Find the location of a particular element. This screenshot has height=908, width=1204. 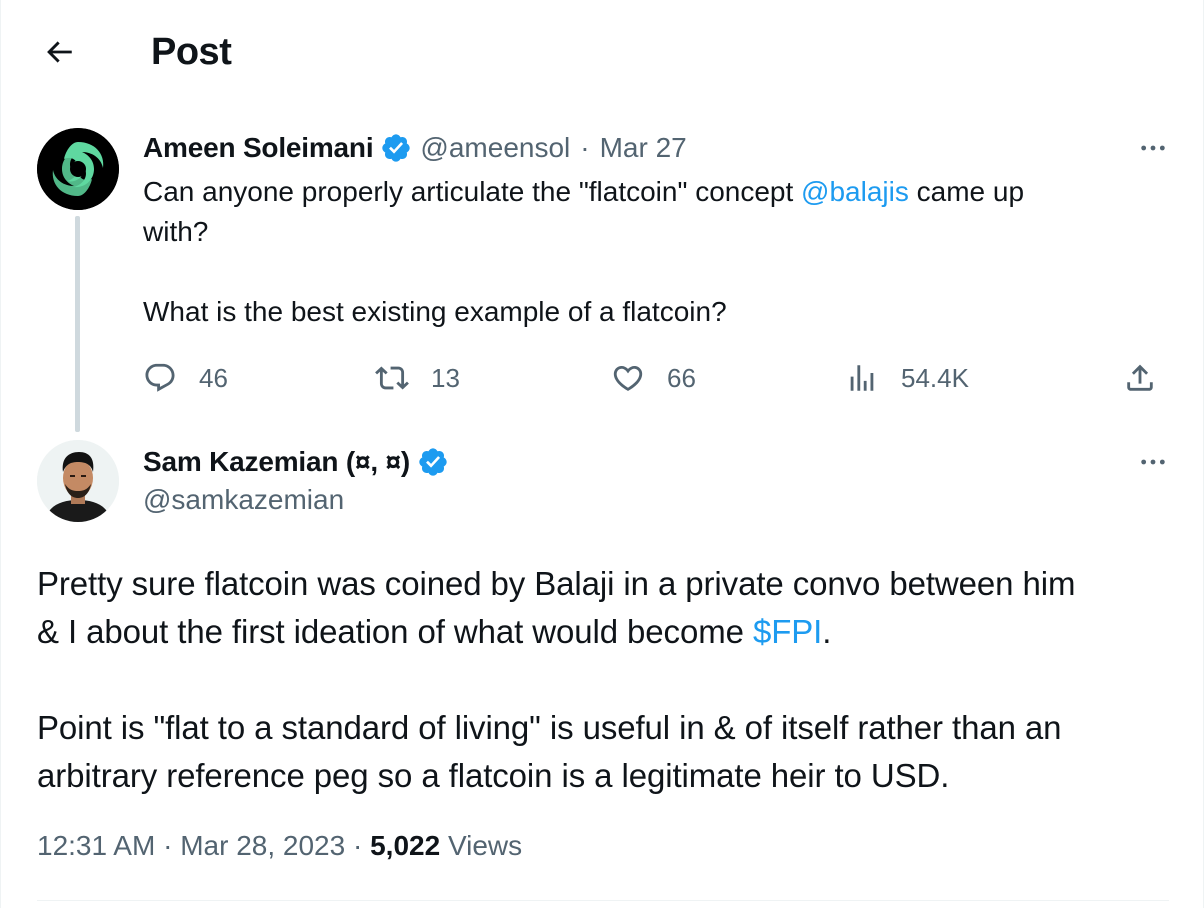

header: Post is located at coordinates (602, 52).